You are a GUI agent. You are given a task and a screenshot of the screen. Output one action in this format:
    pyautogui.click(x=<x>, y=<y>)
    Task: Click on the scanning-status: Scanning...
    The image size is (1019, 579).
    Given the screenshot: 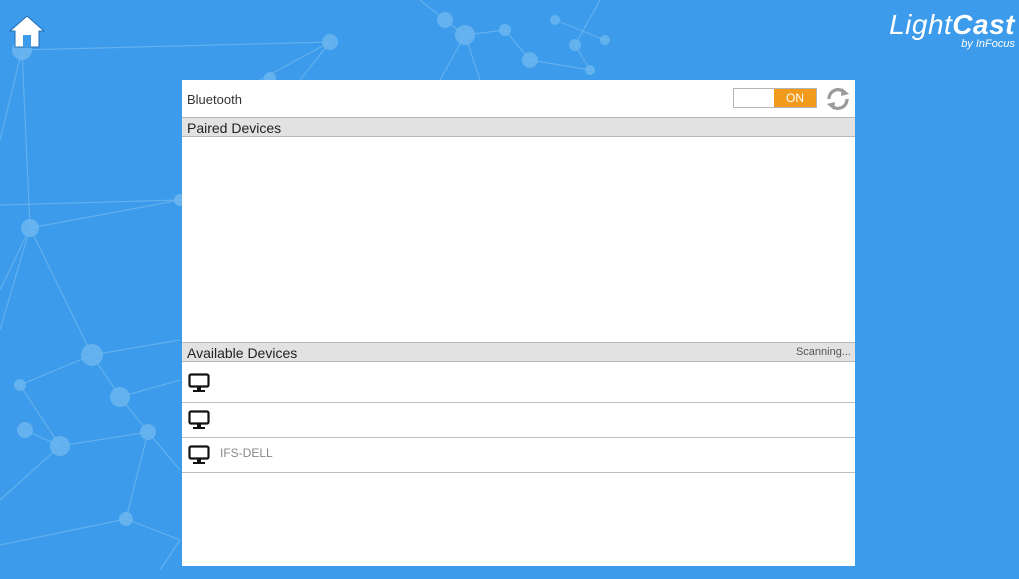 What is the action you would take?
    pyautogui.click(x=823, y=352)
    